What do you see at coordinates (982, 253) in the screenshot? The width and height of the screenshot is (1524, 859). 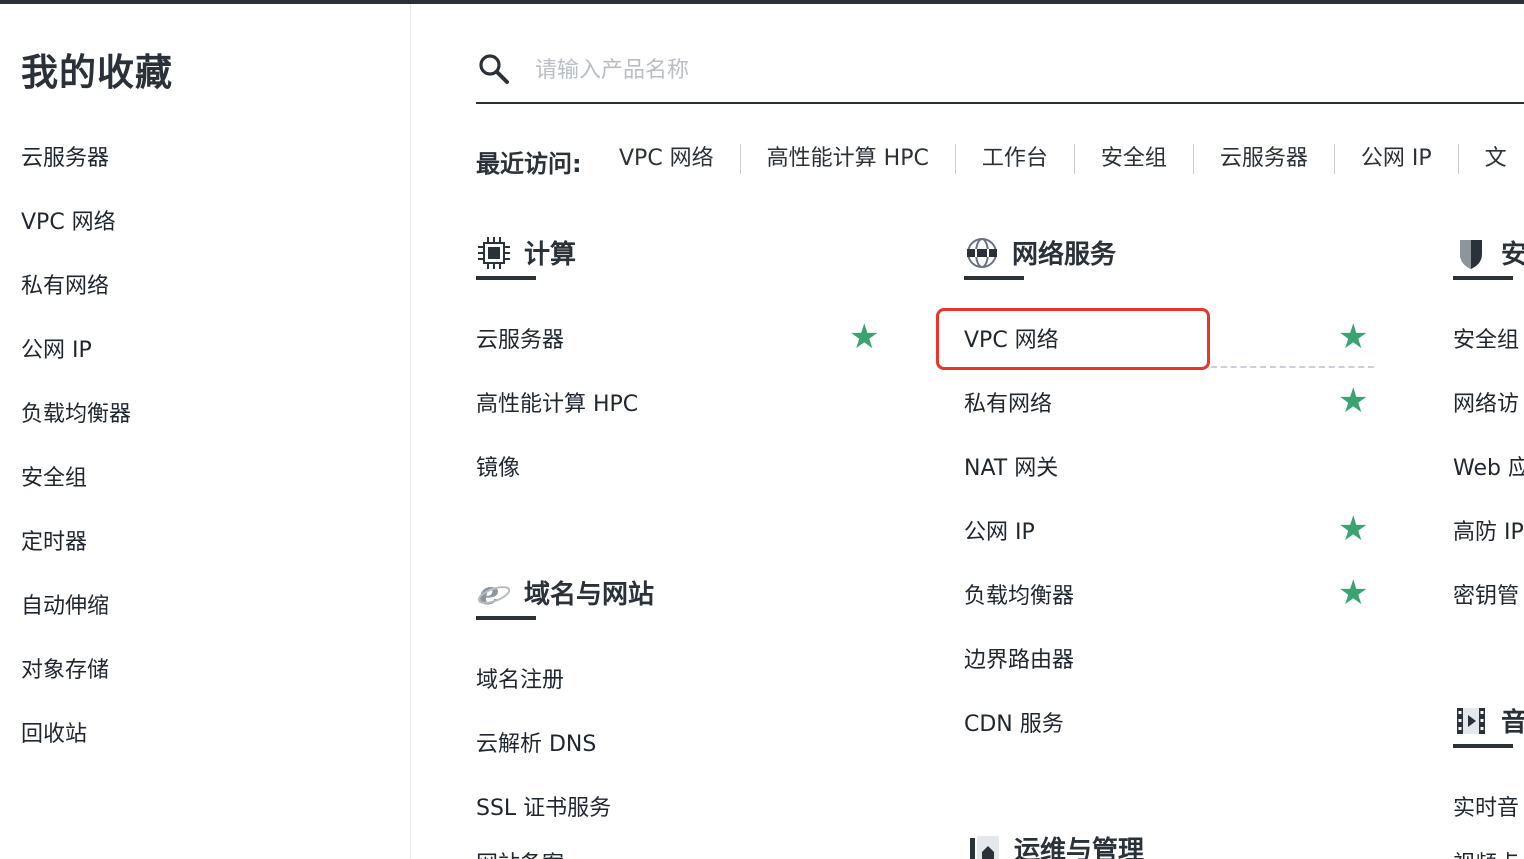 I see `globe-icon` at bounding box center [982, 253].